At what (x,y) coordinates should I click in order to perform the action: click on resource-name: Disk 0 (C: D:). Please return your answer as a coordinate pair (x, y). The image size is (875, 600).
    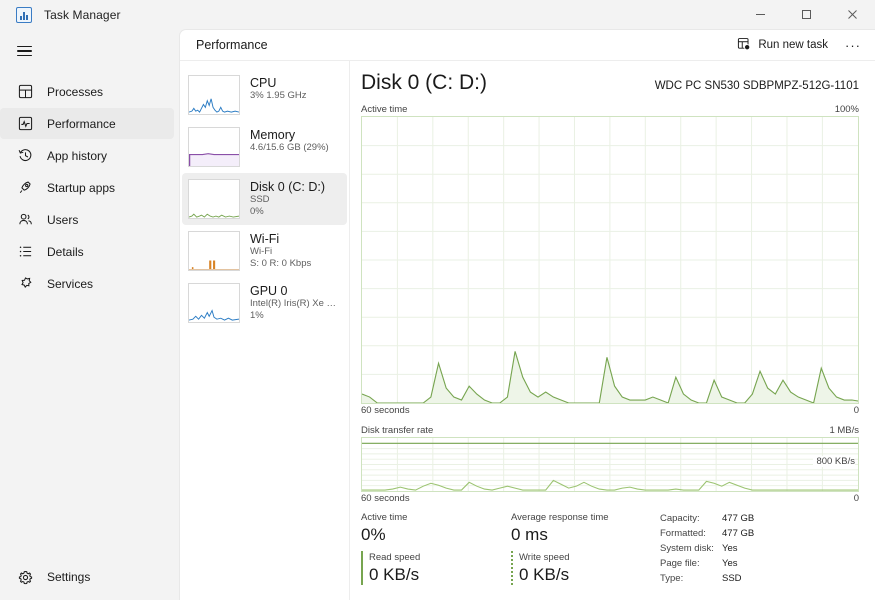
    Looking at the image, I should click on (287, 187).